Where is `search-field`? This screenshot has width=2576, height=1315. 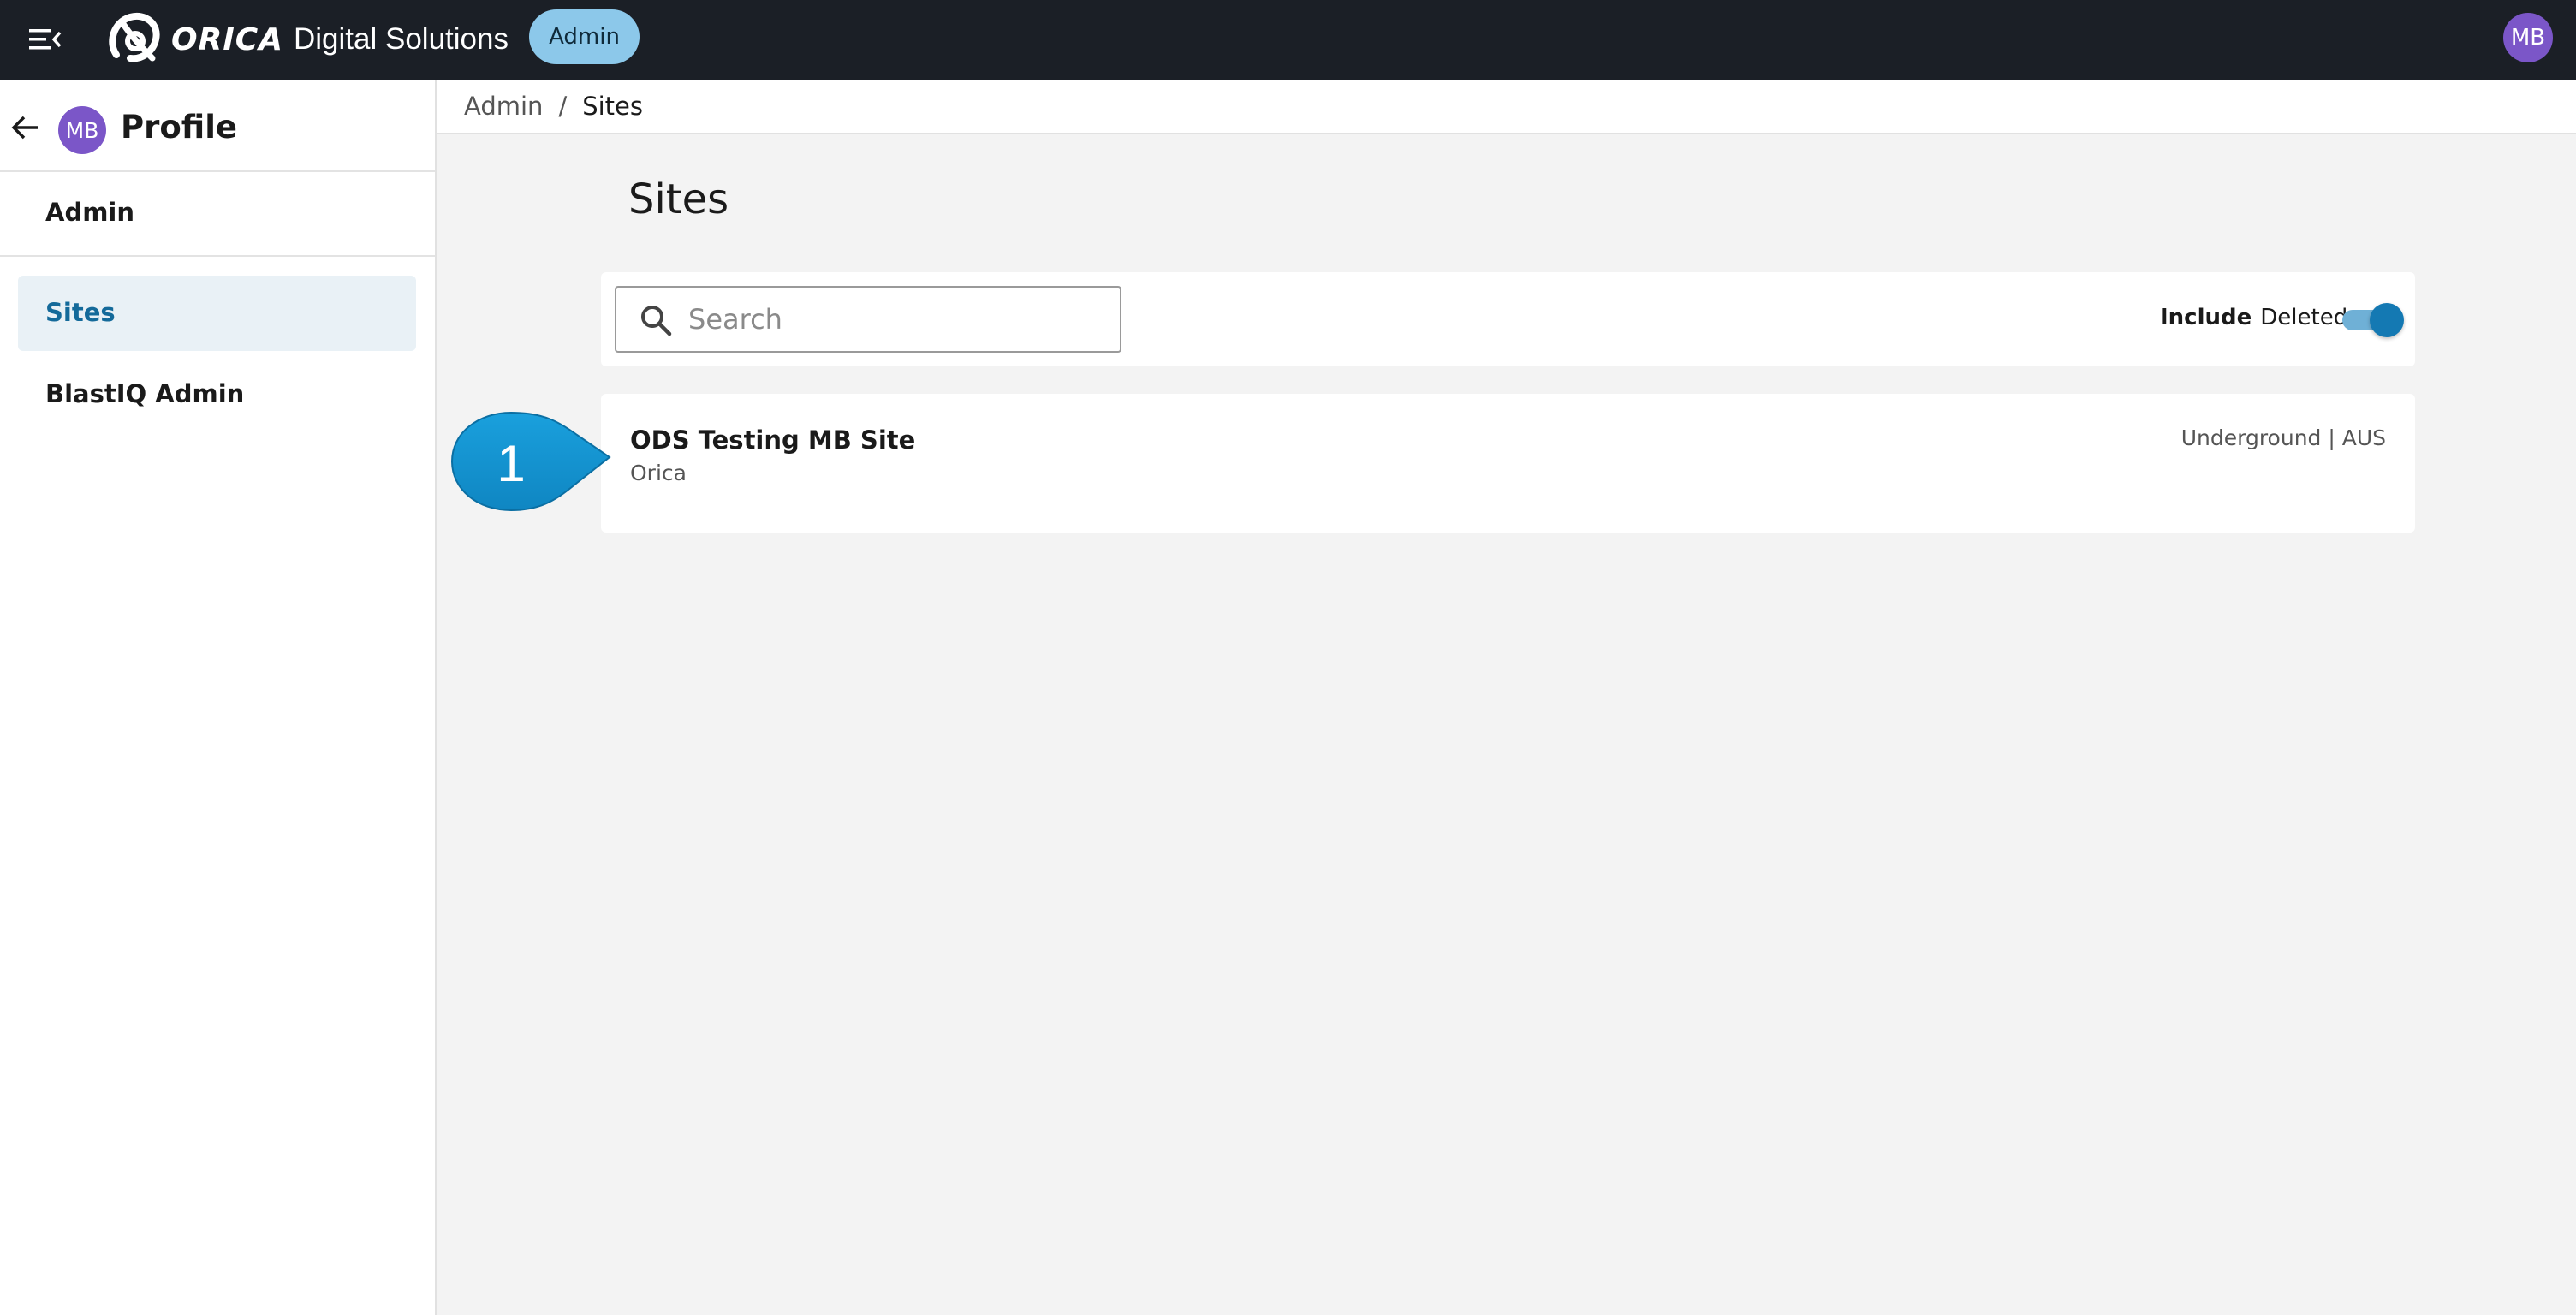 search-field is located at coordinates (868, 319).